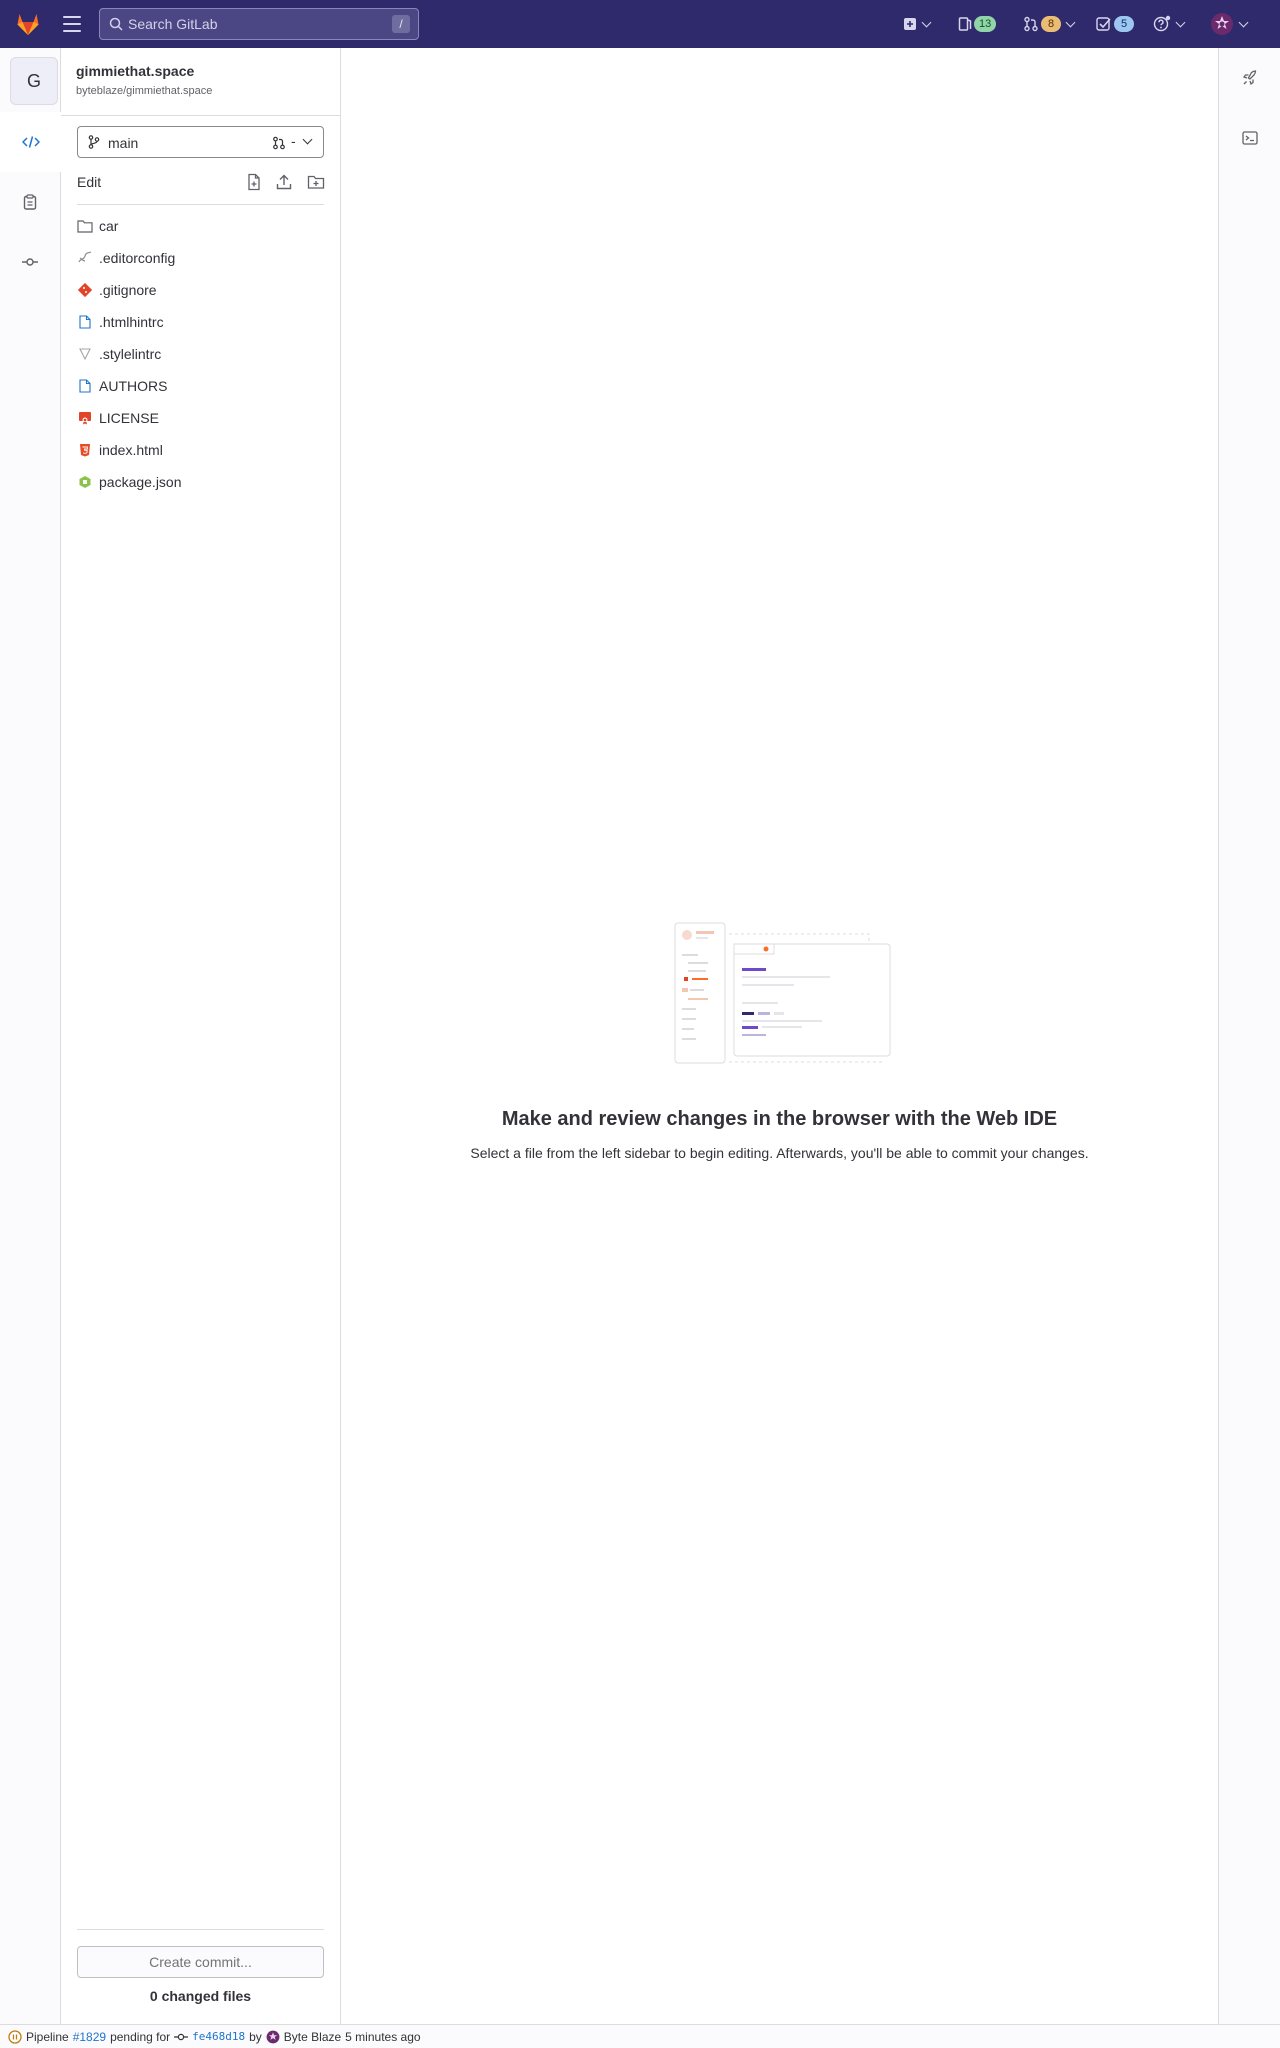 The width and height of the screenshot is (1280, 2048). I want to click on issues-button: 13, so click(977, 24).